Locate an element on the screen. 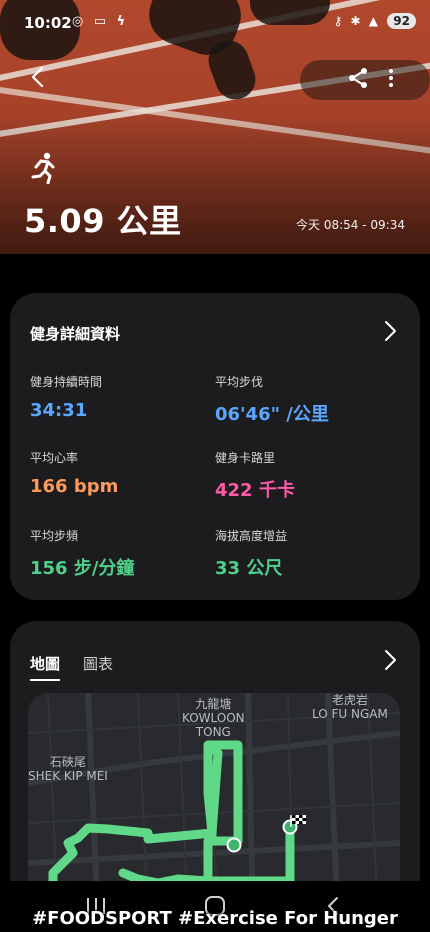 The height and width of the screenshot is (932, 430). start-point-icon is located at coordinates (234, 845).